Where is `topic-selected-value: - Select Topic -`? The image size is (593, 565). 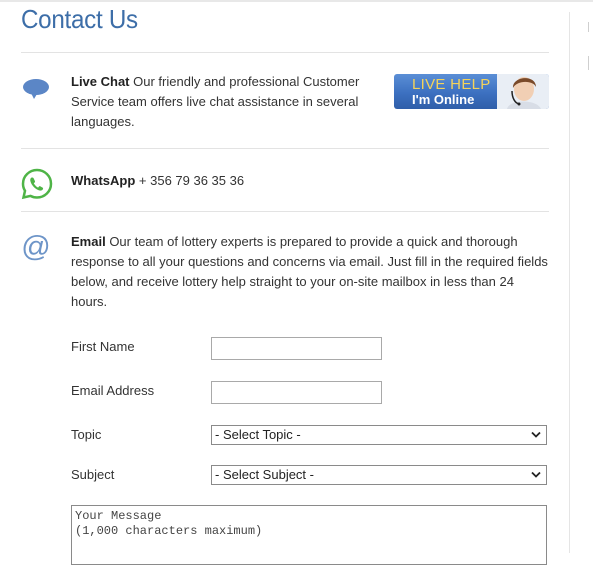
topic-selected-value: - Select Topic - is located at coordinates (258, 434).